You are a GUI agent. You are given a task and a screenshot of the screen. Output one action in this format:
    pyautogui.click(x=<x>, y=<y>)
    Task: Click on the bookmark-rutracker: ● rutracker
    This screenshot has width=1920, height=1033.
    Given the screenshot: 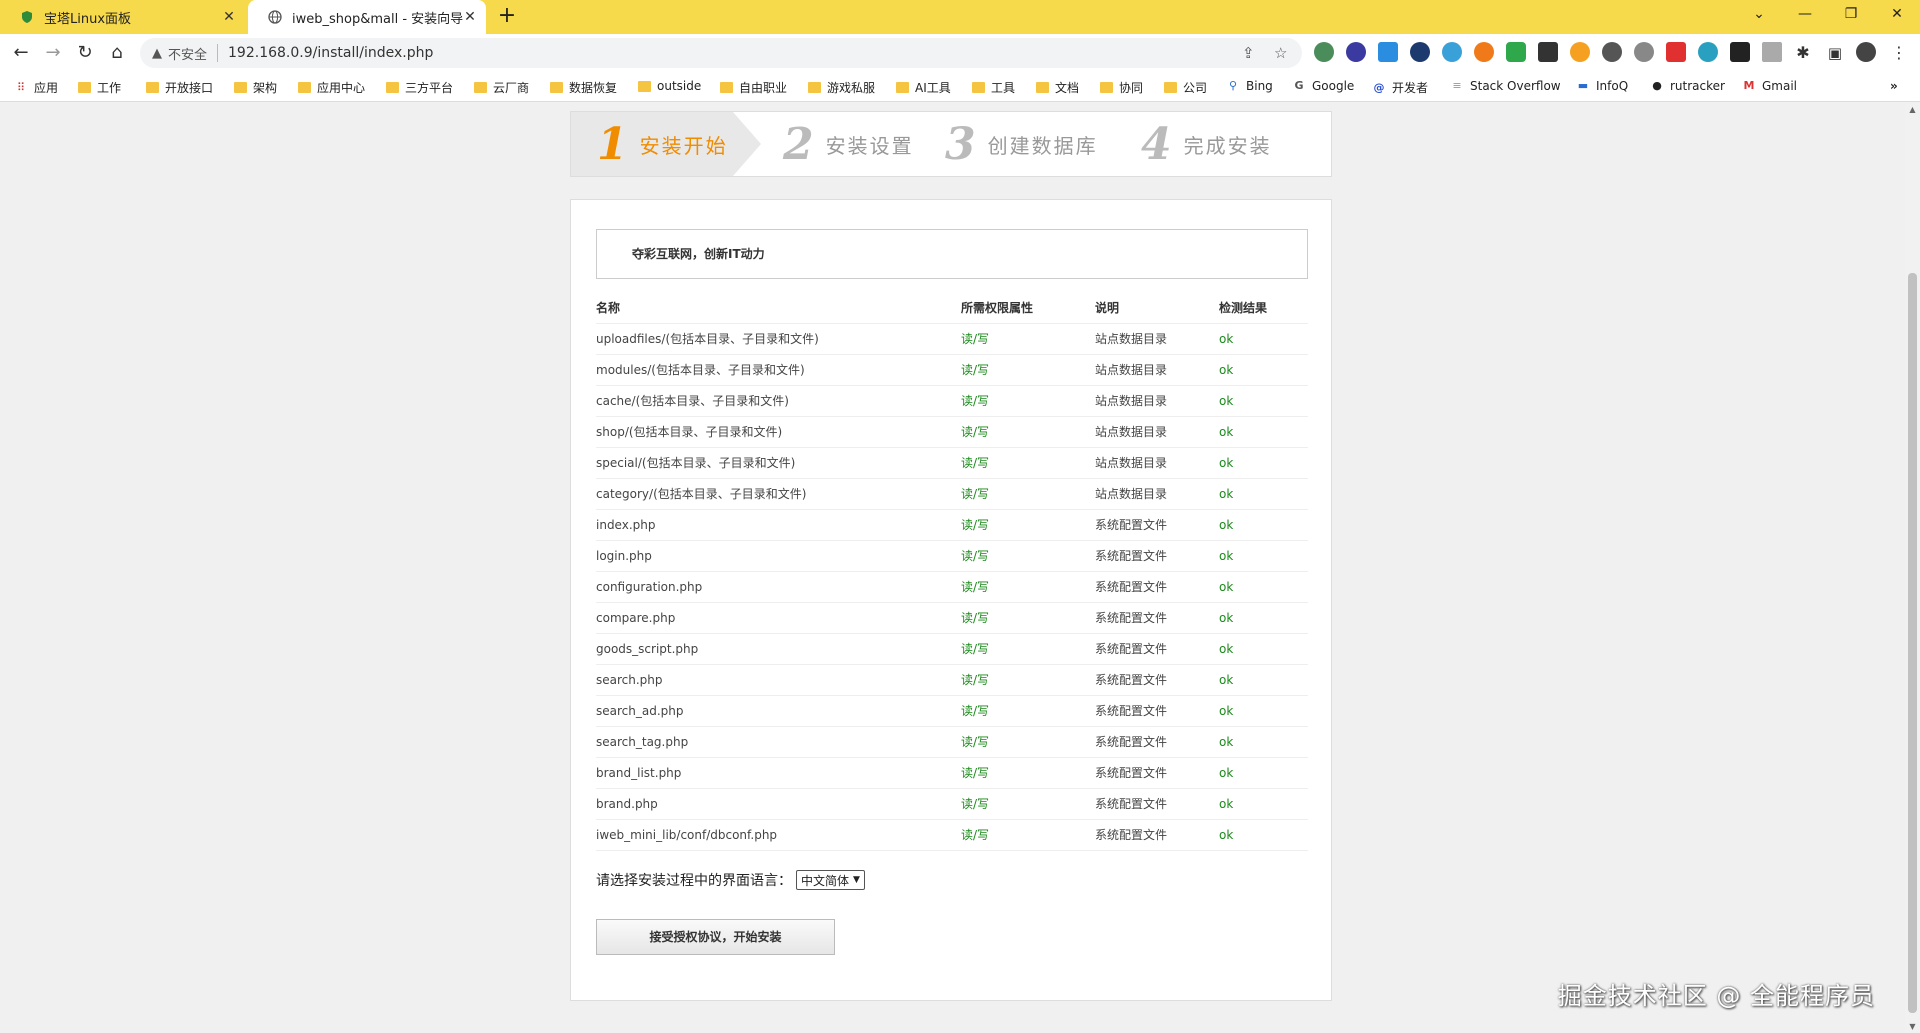 What is the action you would take?
    pyautogui.click(x=1687, y=86)
    